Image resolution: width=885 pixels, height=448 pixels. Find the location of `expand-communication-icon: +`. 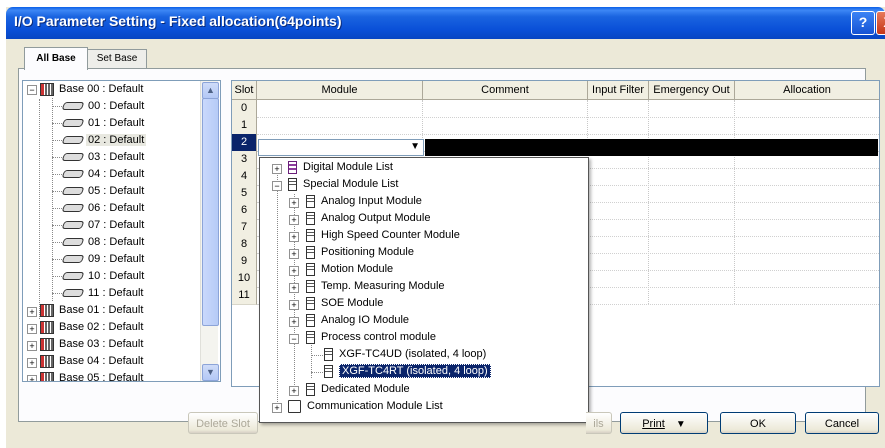

expand-communication-icon: + is located at coordinates (277, 408).